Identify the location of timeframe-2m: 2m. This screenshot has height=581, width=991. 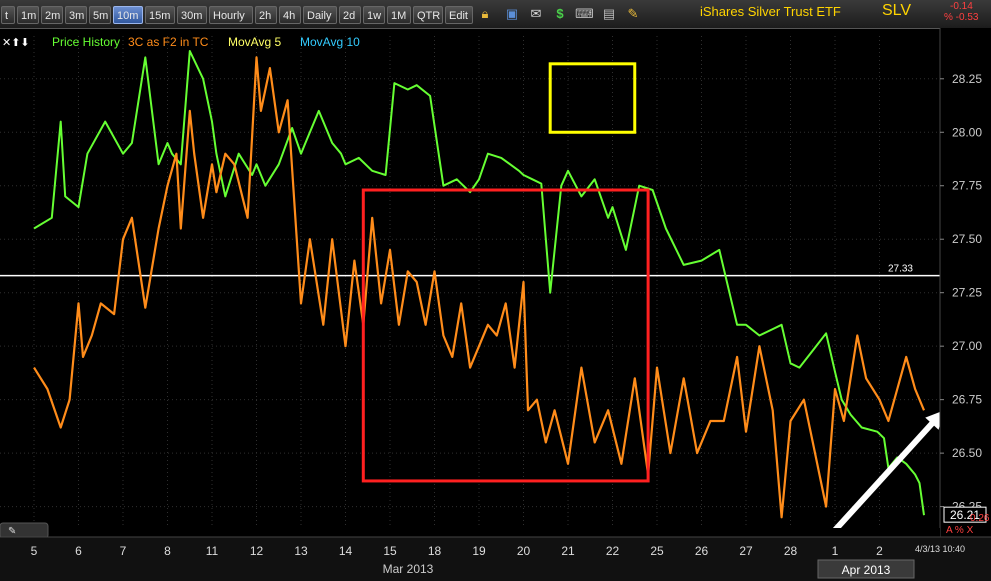
(52, 15).